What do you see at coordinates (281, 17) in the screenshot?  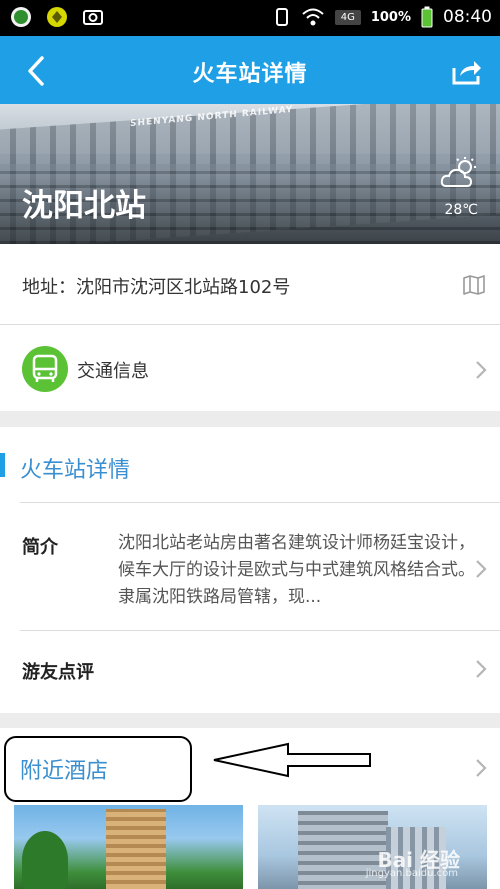 I see `vibrate-icon` at bounding box center [281, 17].